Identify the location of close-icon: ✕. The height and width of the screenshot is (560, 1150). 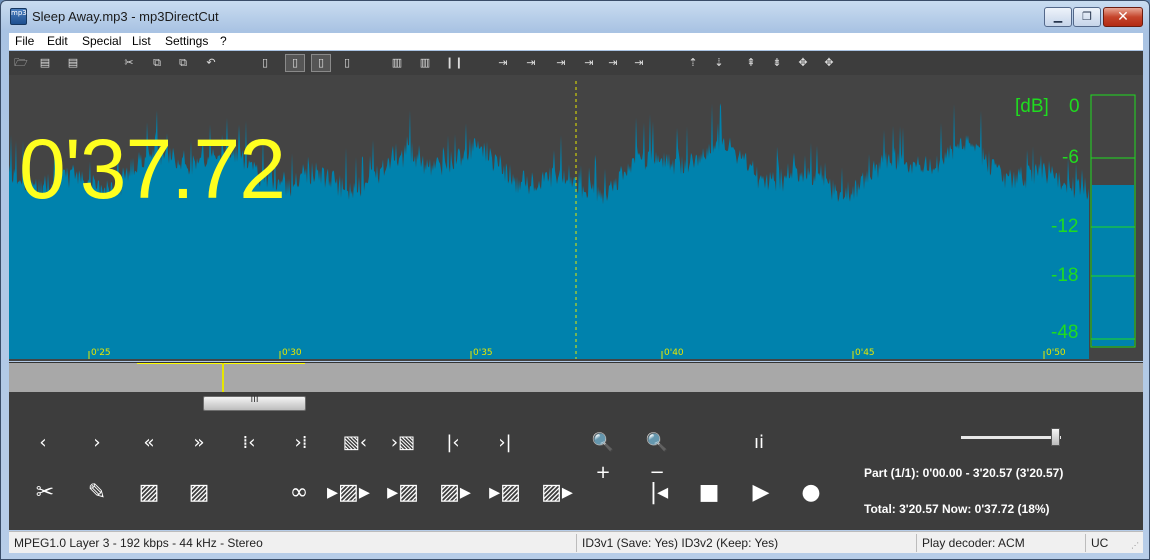
(1123, 17).